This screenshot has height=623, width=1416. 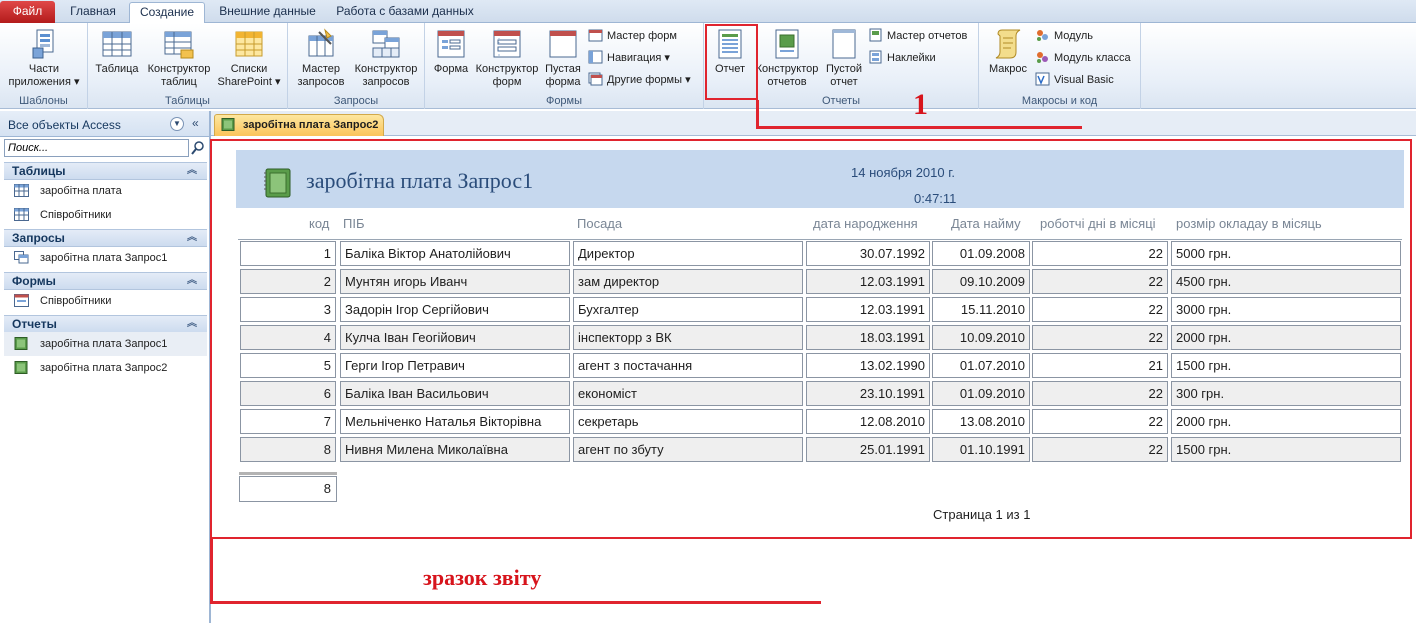 What do you see at coordinates (311, 125) in the screenshot?
I see `document-tab-label: заробітна плата Запрос2` at bounding box center [311, 125].